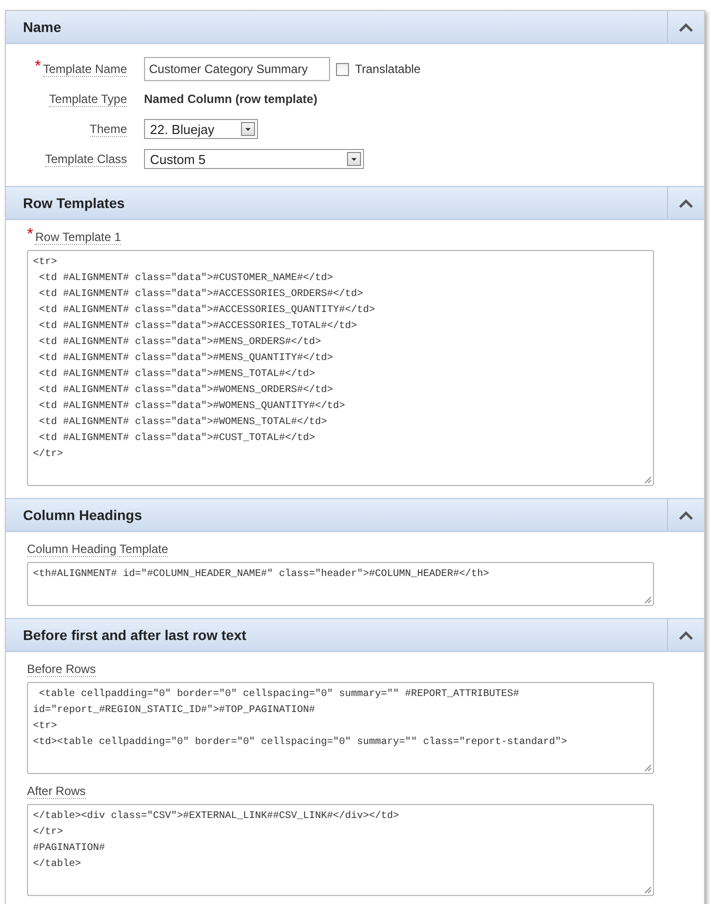 The width and height of the screenshot is (711, 904). What do you see at coordinates (88, 99) in the screenshot?
I see `field-label: Template Type` at bounding box center [88, 99].